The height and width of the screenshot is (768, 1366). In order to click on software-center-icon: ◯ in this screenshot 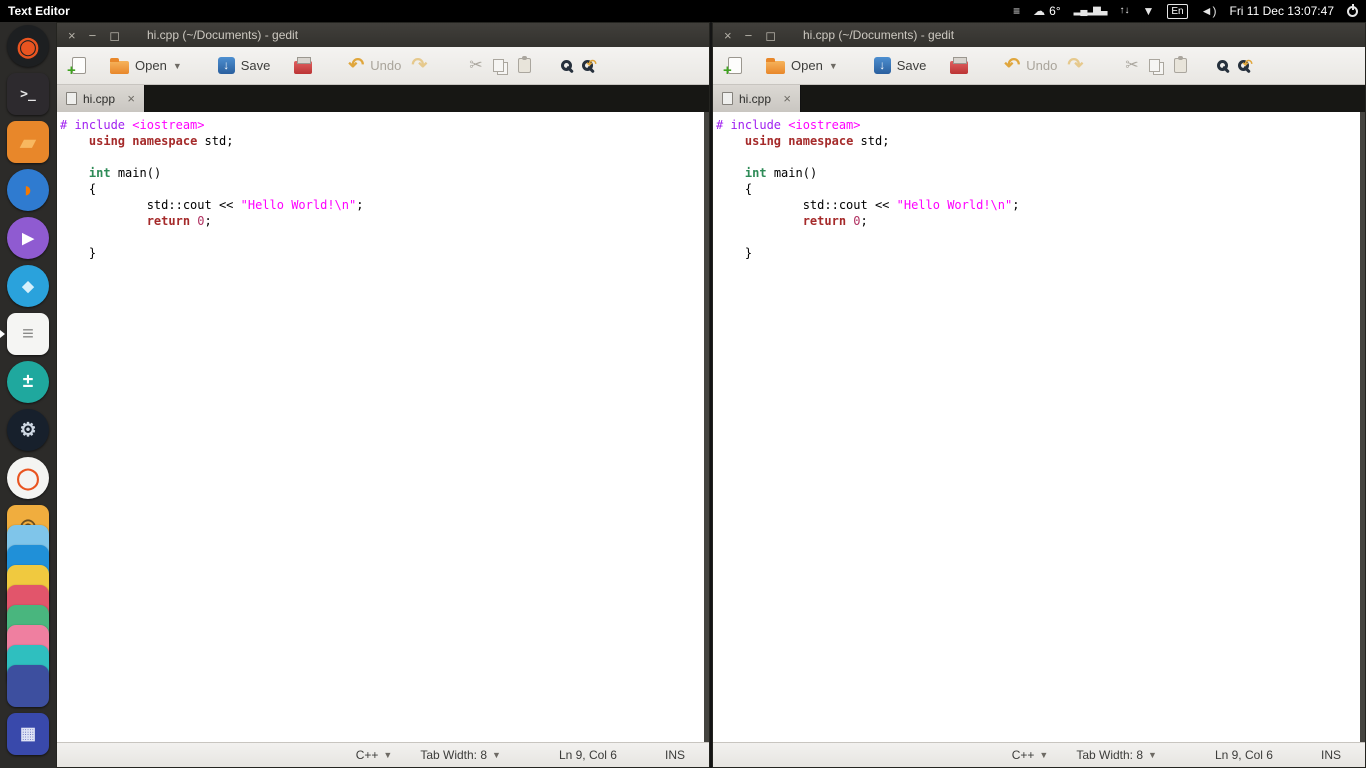, I will do `click(28, 478)`.